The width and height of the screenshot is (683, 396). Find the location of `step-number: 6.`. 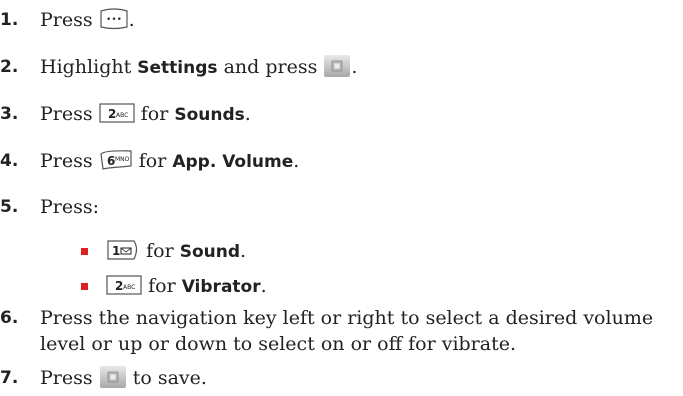

step-number: 6. is located at coordinates (9, 318).